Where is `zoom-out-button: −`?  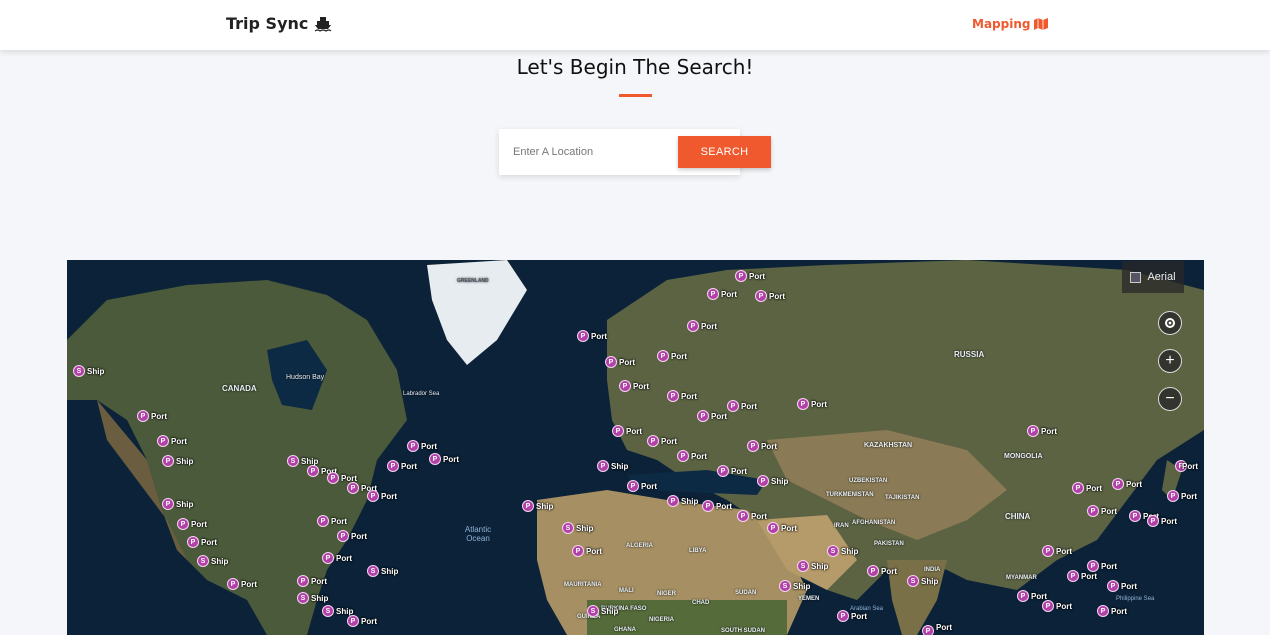
zoom-out-button: − is located at coordinates (1170, 399).